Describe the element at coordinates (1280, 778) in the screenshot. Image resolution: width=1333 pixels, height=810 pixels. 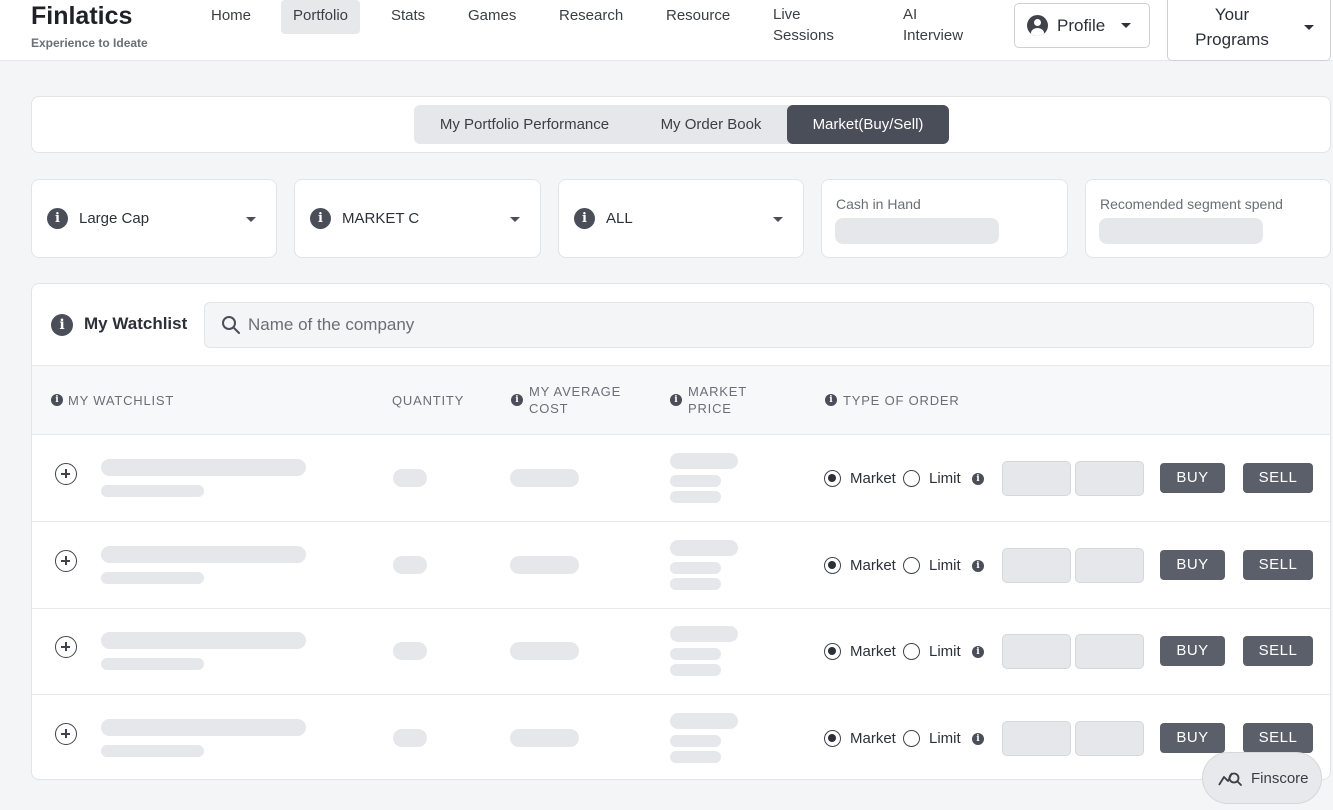
I see `finscore-label: Finscore` at that location.